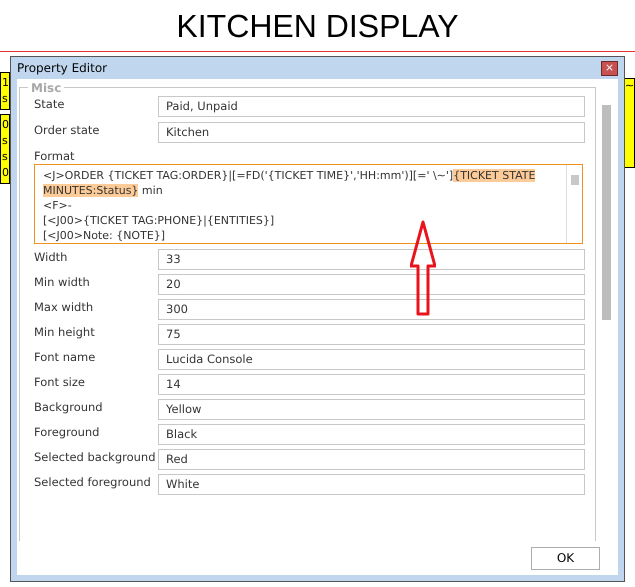  What do you see at coordinates (371, 309) in the screenshot?
I see `text-field: 300` at bounding box center [371, 309].